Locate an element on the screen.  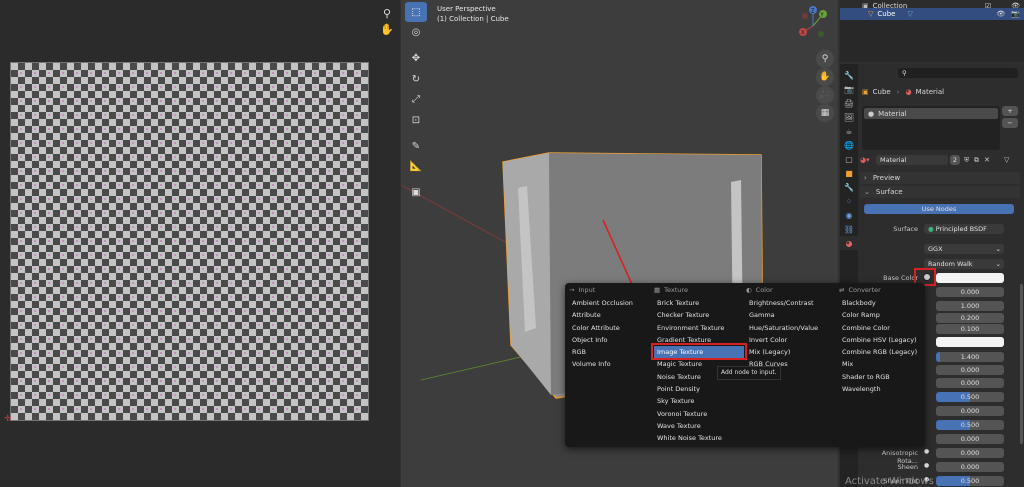
menu-item: Volume Info is located at coordinates (612, 364).